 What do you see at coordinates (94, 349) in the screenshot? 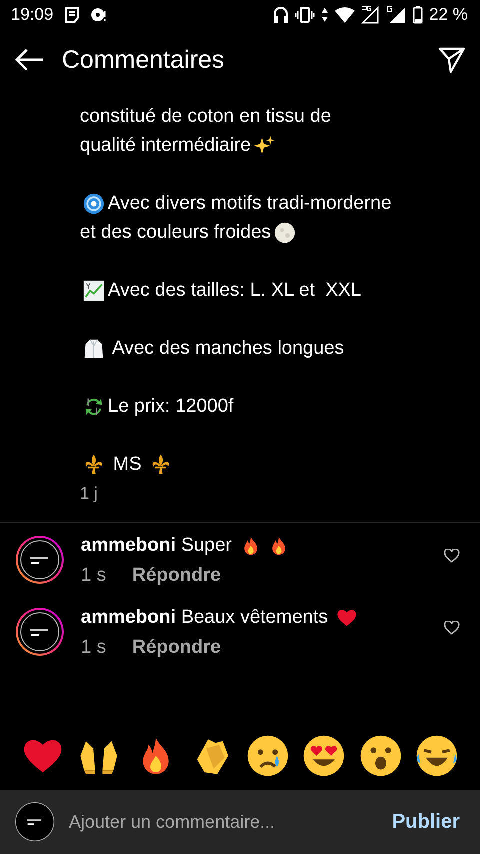
I see `coat-icon` at bounding box center [94, 349].